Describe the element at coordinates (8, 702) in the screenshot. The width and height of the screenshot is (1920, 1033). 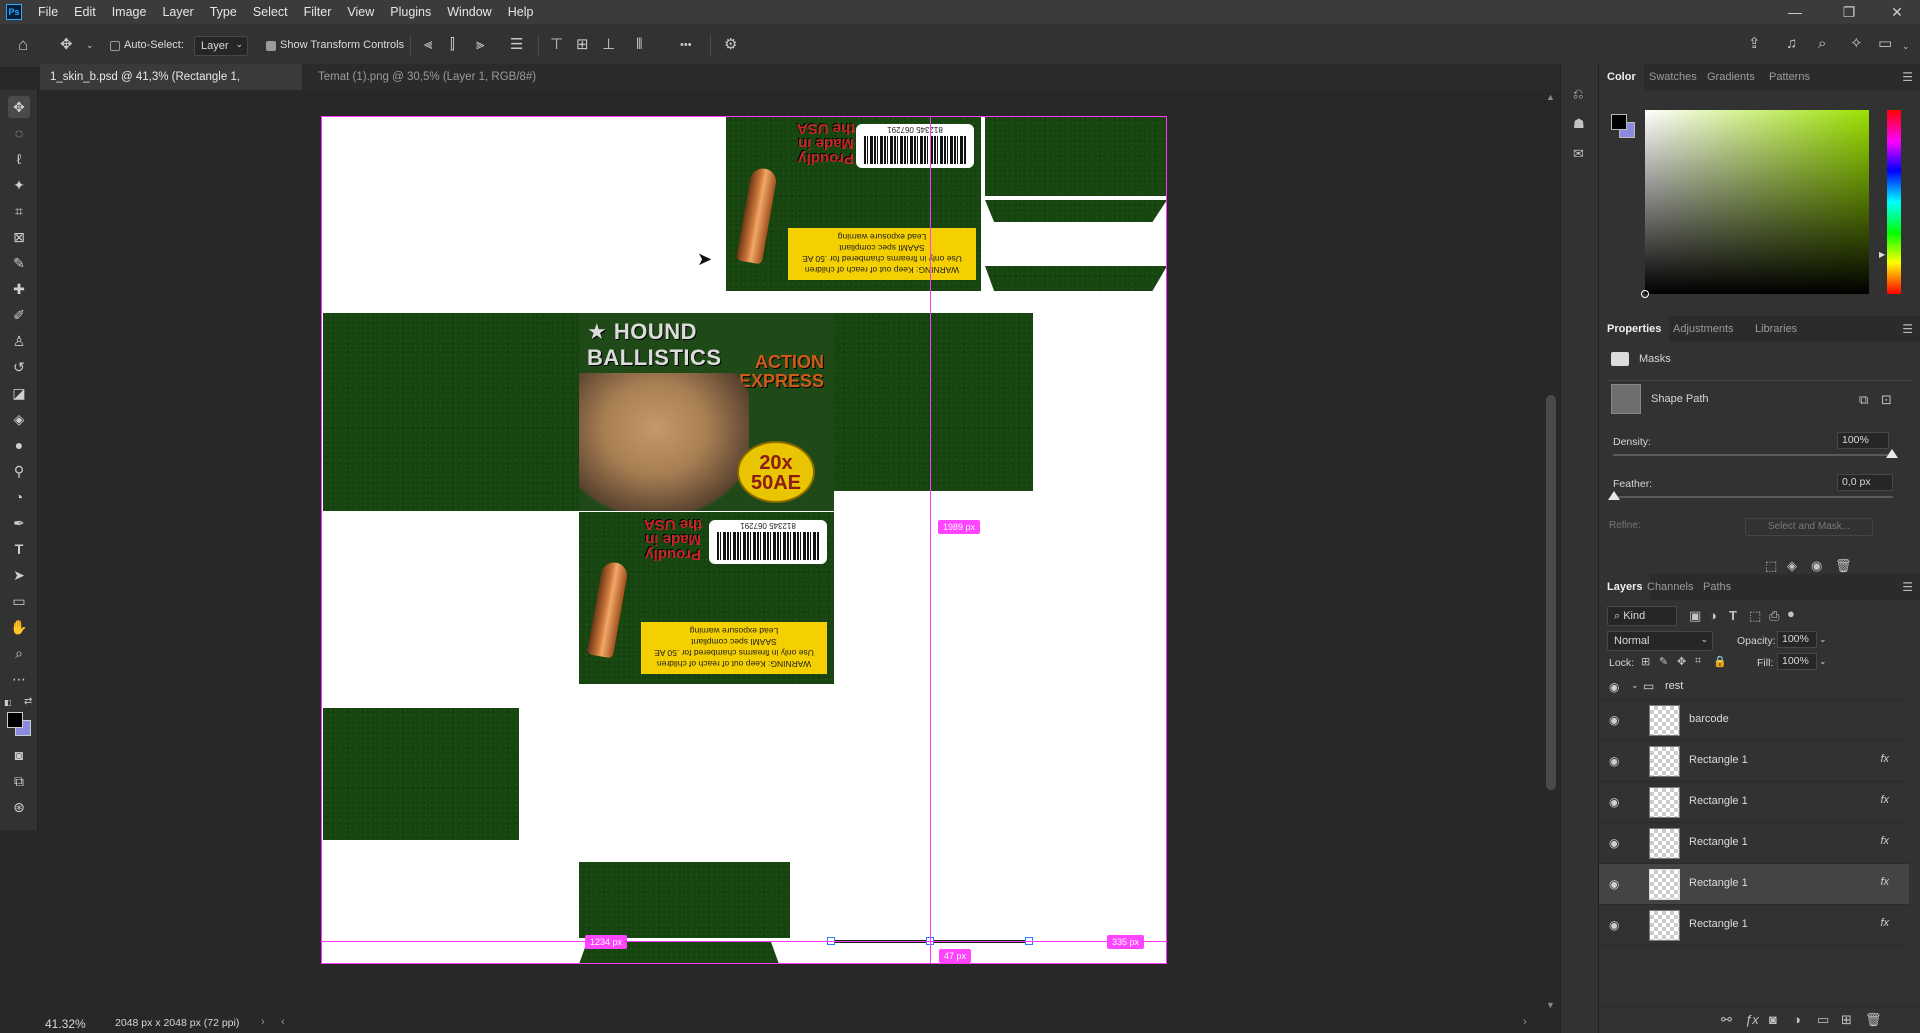
I see `default-colors-icon: ◧` at that location.